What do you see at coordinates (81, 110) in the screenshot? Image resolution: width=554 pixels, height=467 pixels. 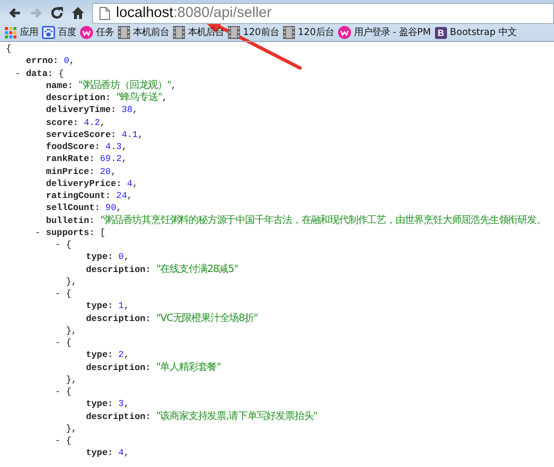 I see `json-key: deliveryTime:` at bounding box center [81, 110].